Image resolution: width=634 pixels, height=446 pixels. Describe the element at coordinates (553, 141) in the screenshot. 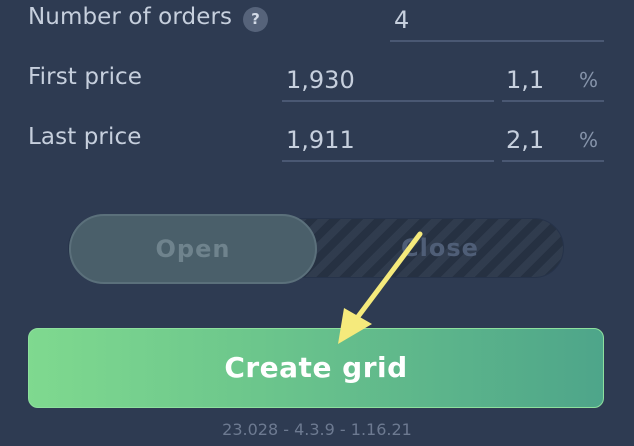

I see `last-price-percent-input: 2,1 %` at that location.